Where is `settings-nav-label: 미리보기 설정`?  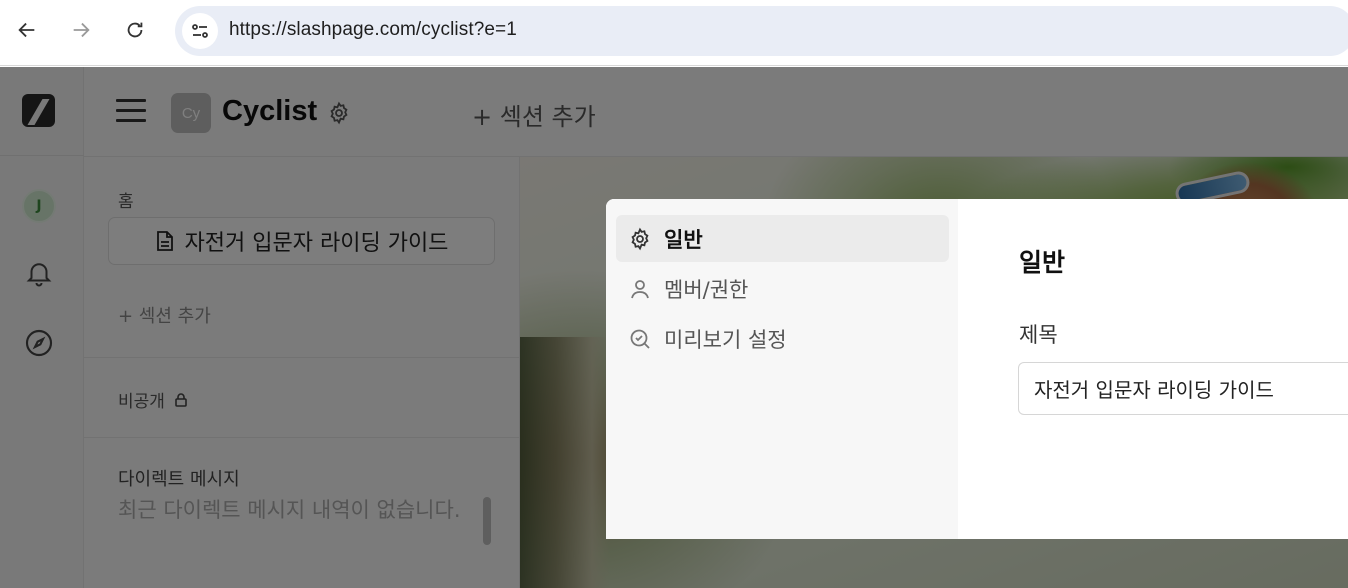 settings-nav-label: 미리보기 설정 is located at coordinates (725, 339).